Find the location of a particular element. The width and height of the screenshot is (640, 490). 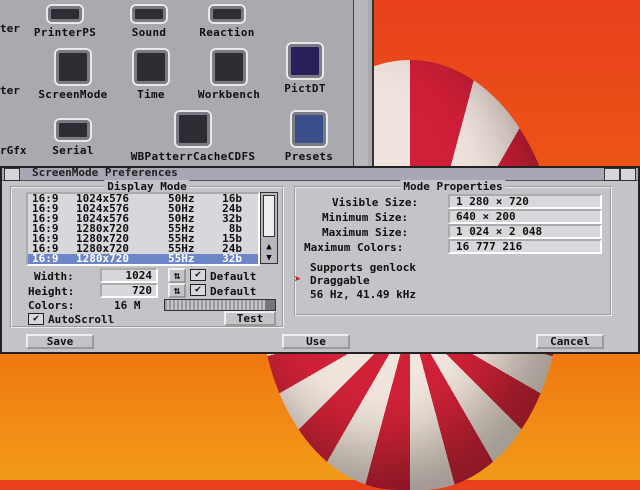

printerps-icon: PrinterPS is located at coordinates (65, 19).